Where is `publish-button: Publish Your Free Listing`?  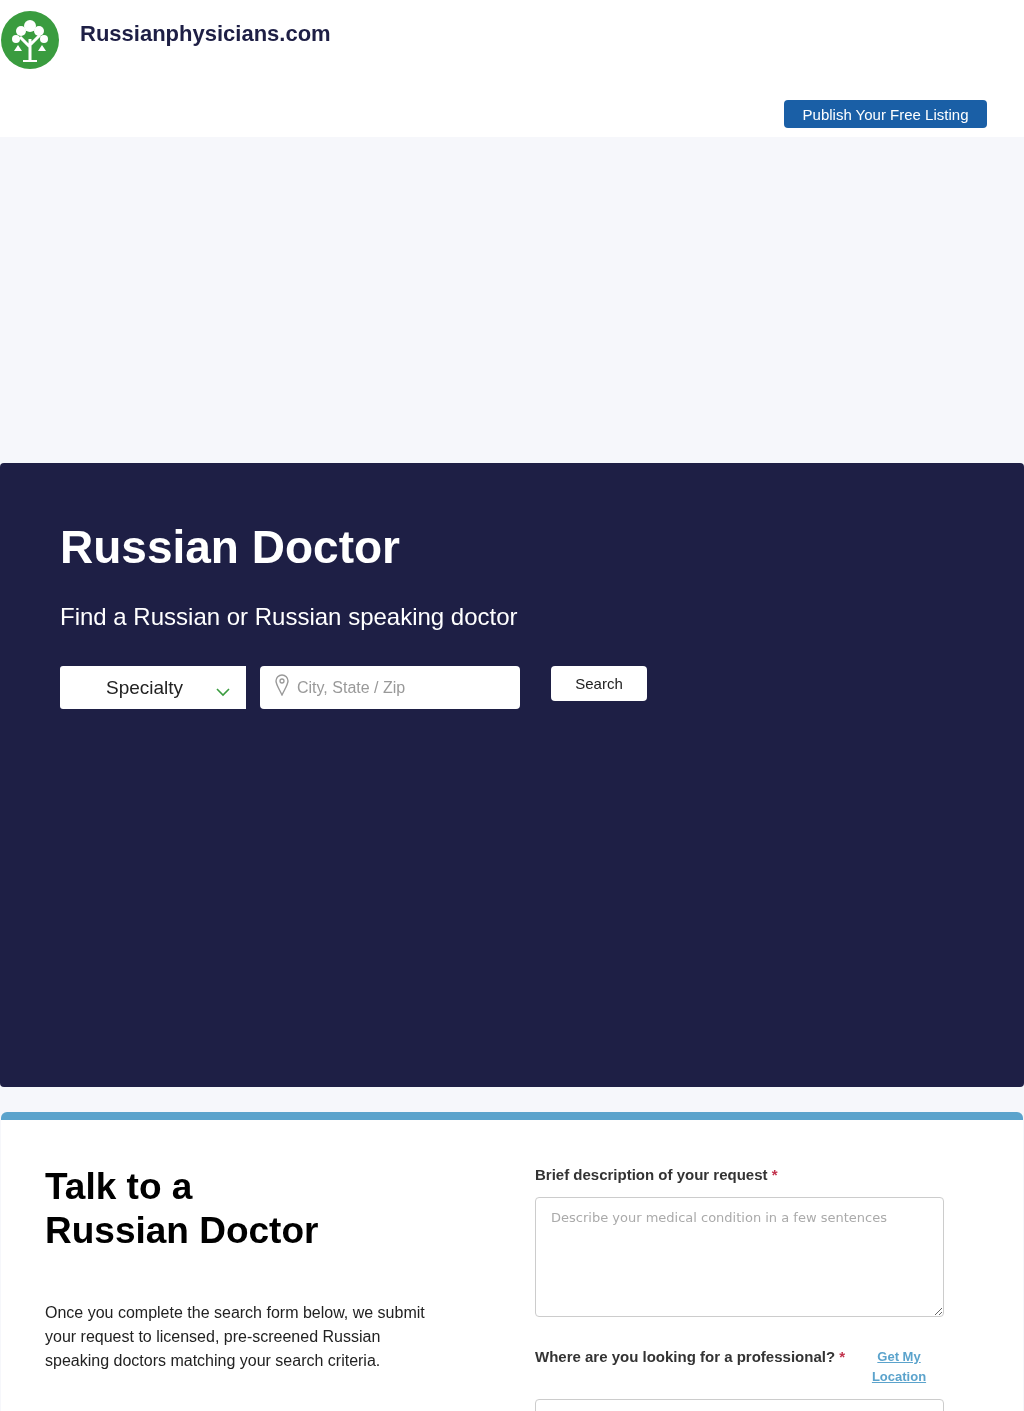
publish-button: Publish Your Free Listing is located at coordinates (885, 114).